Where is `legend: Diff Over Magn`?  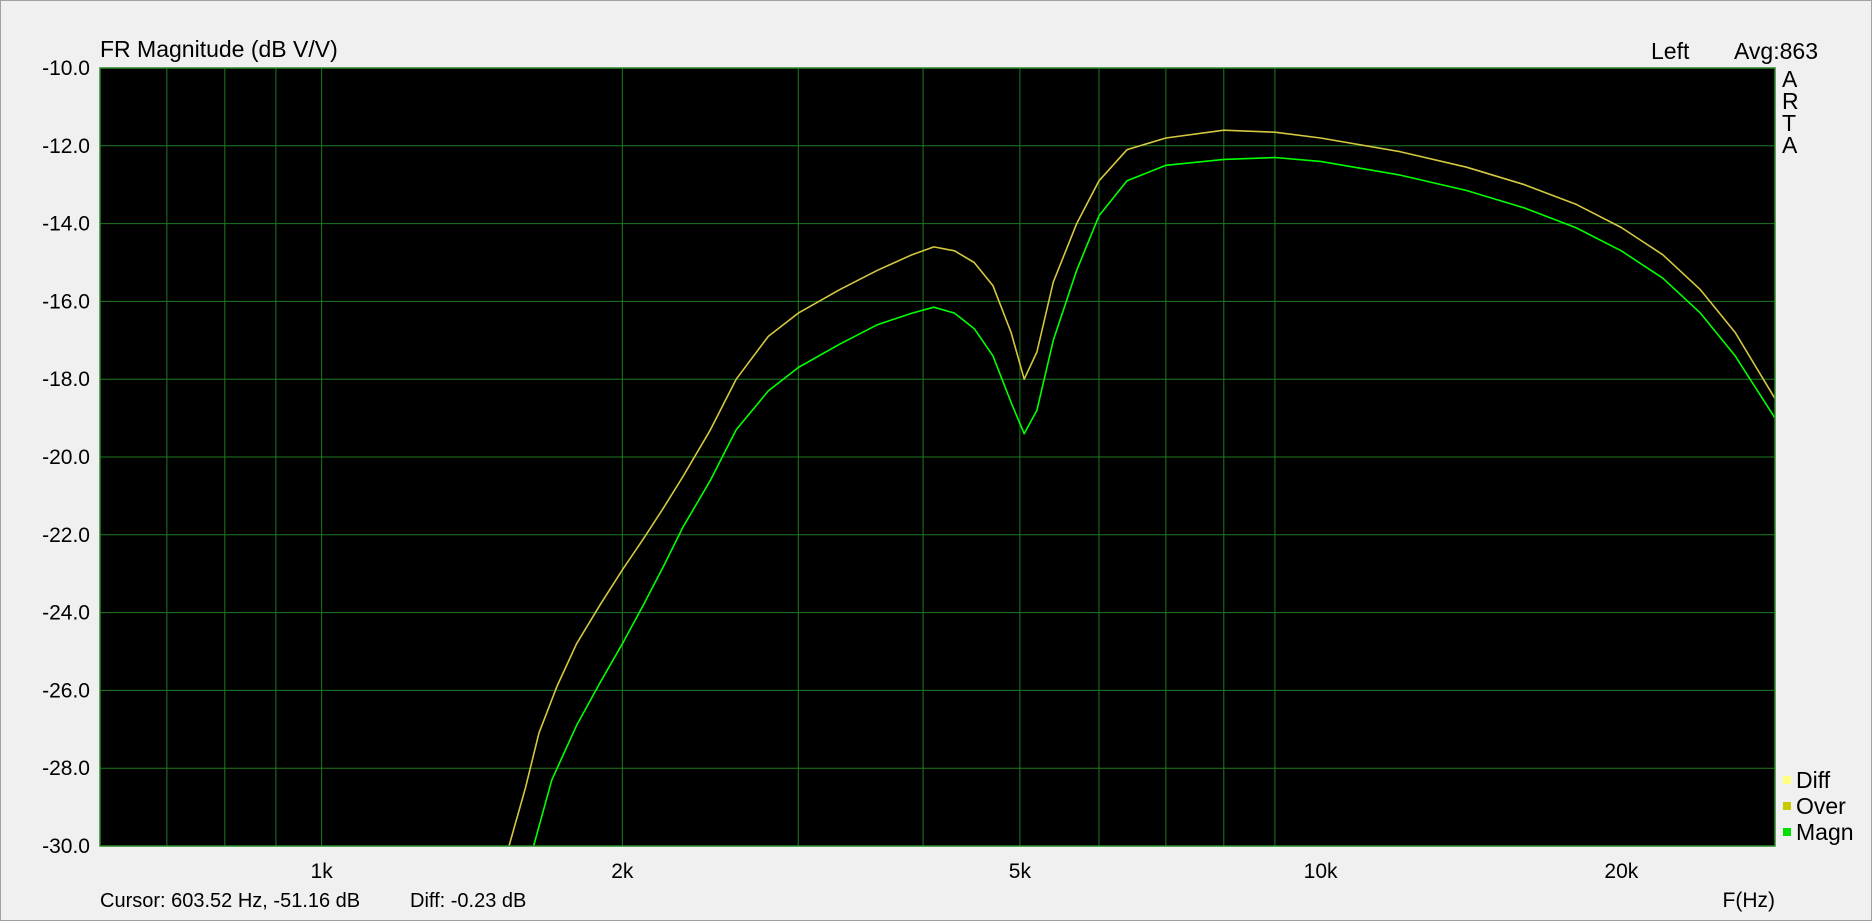 legend: Diff Over Magn is located at coordinates (1818, 806).